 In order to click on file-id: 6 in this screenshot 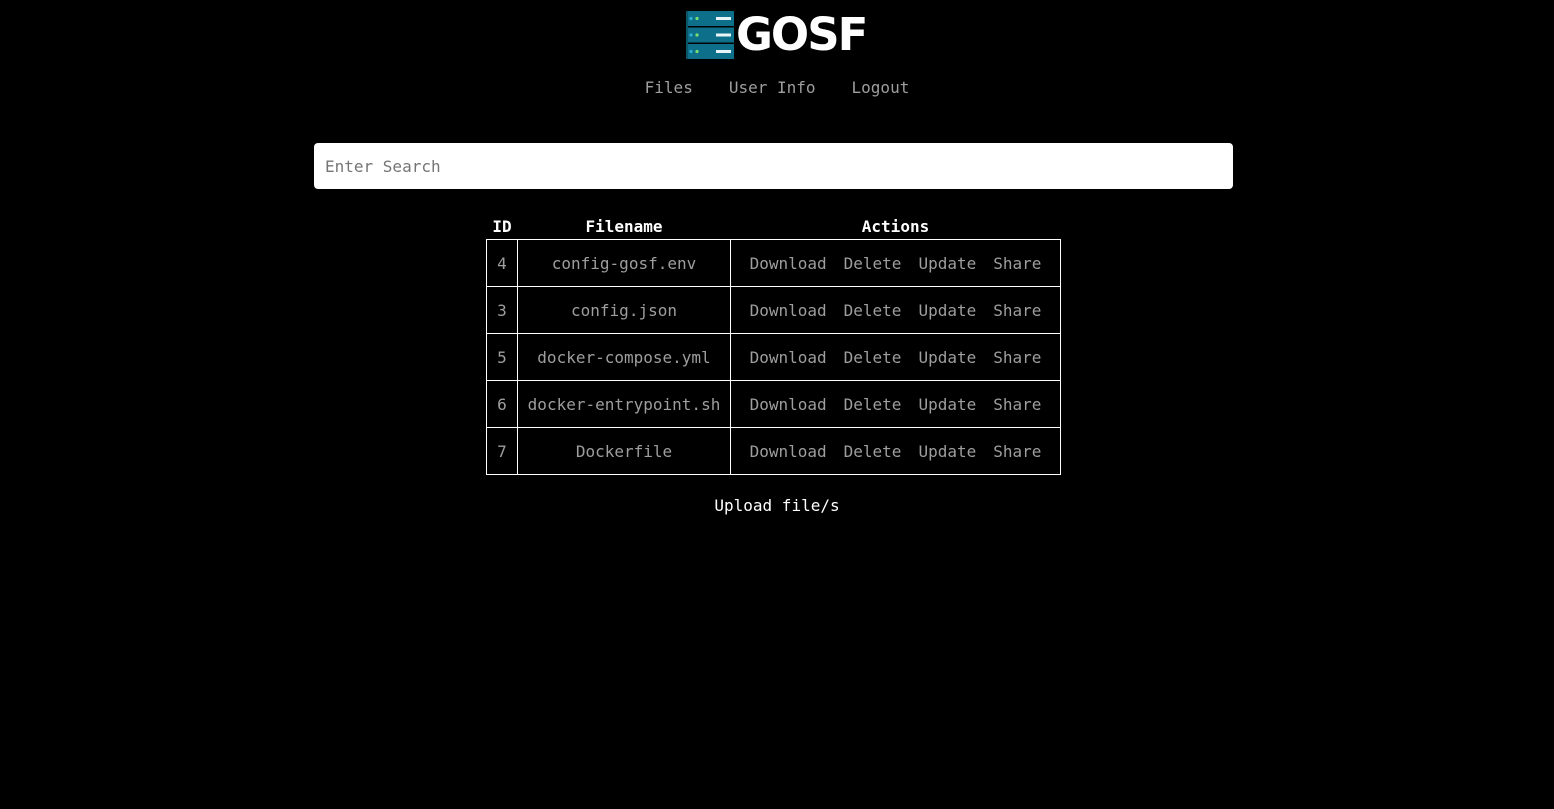, I will do `click(502, 404)`.